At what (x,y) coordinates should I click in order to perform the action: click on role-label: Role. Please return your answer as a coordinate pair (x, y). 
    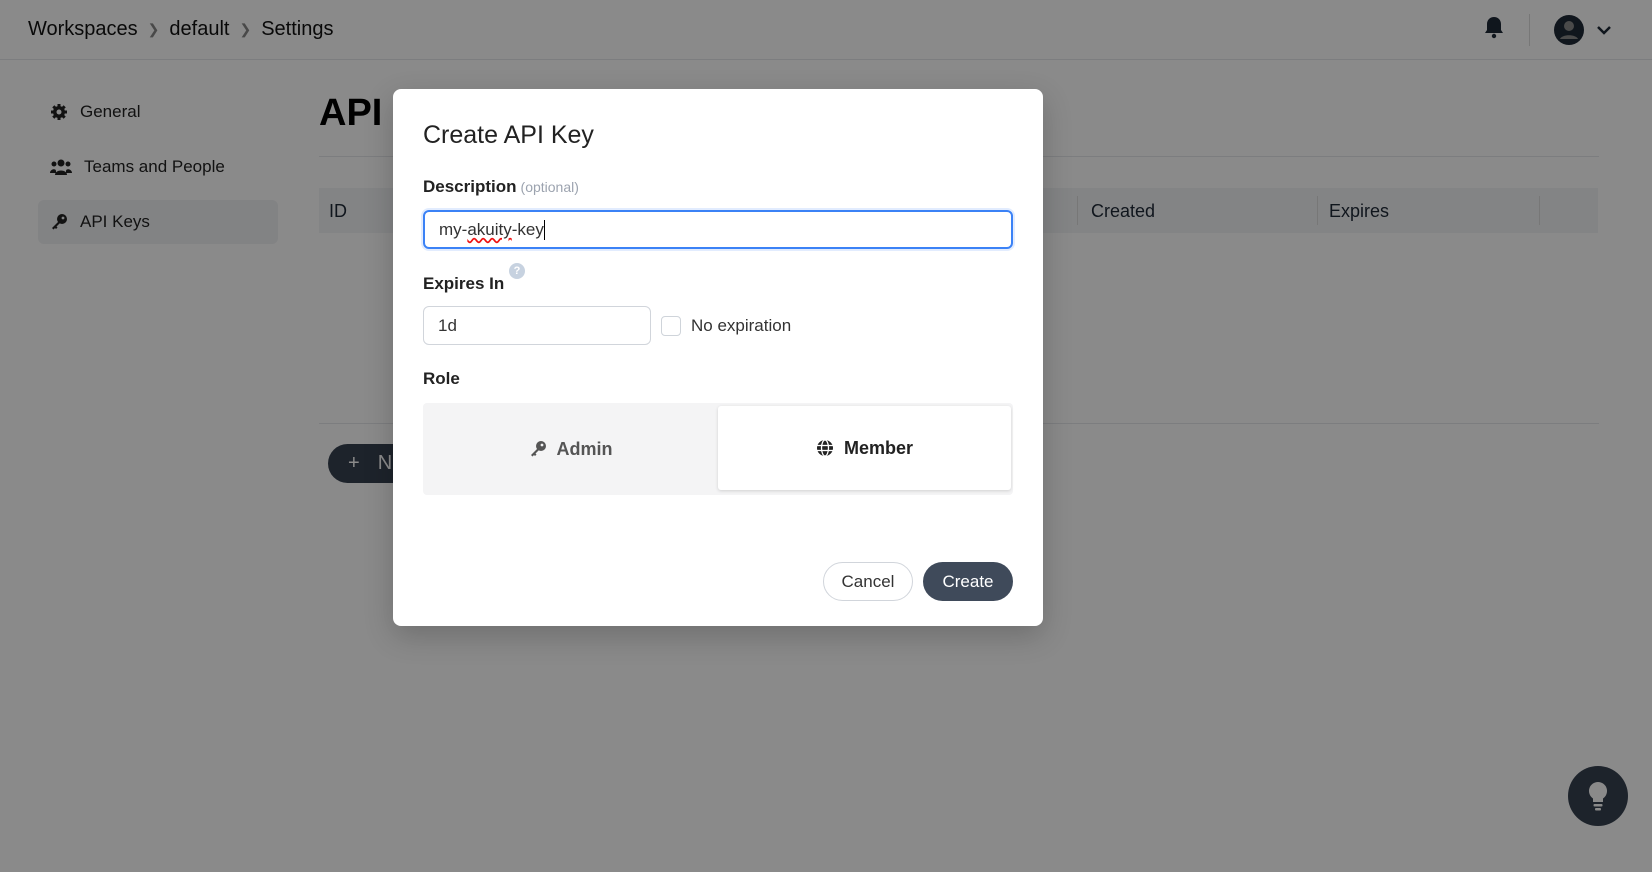
    Looking at the image, I should click on (441, 378).